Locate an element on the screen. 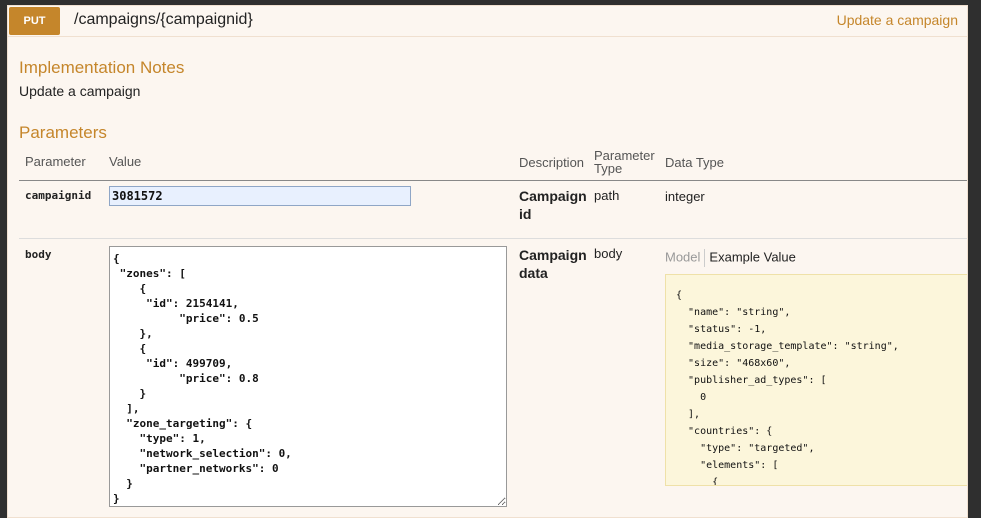 The width and height of the screenshot is (981, 518). http-method-badge: PUT is located at coordinates (34, 21).